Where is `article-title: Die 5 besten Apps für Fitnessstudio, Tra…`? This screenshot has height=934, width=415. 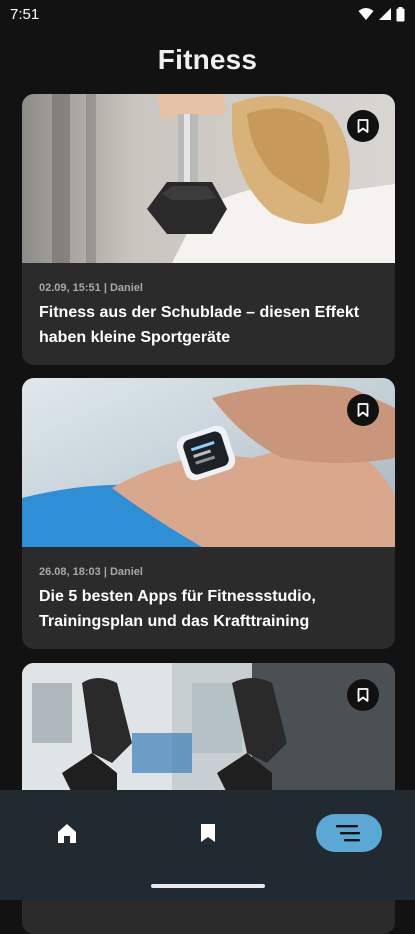
article-title: Die 5 besten Apps für Fitnessstudio, Tra… is located at coordinates (209, 609).